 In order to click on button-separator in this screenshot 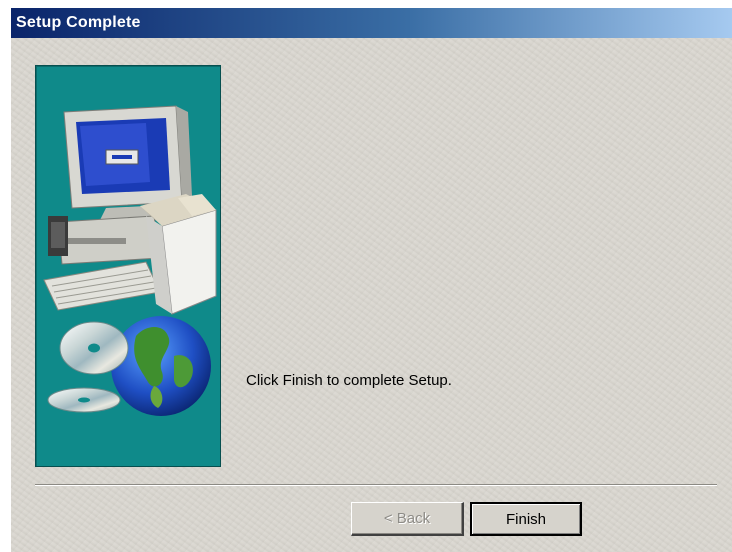, I will do `click(376, 485)`.